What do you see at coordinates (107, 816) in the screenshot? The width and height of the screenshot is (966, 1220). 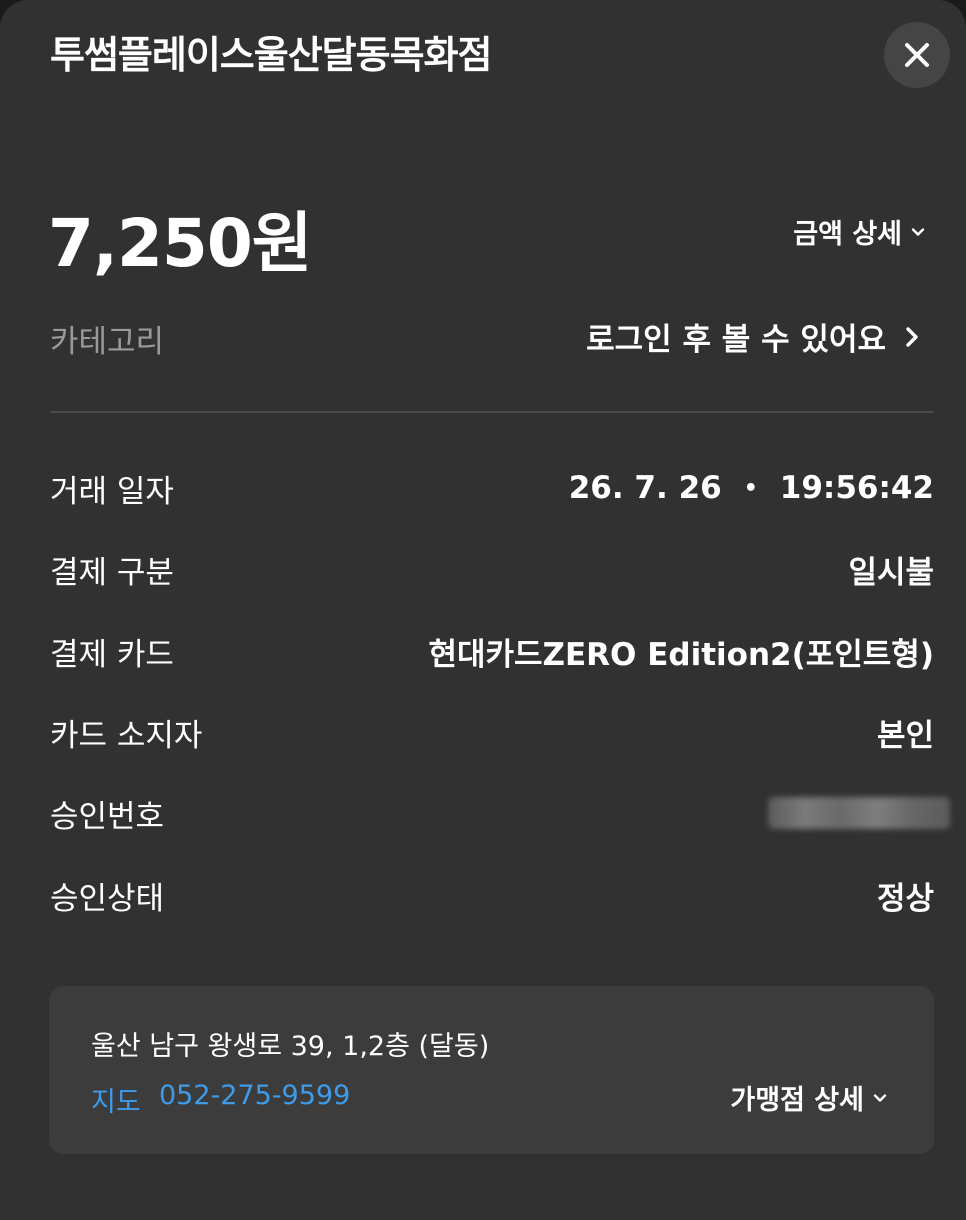 I see `approval-number-label: 승인번호` at bounding box center [107, 816].